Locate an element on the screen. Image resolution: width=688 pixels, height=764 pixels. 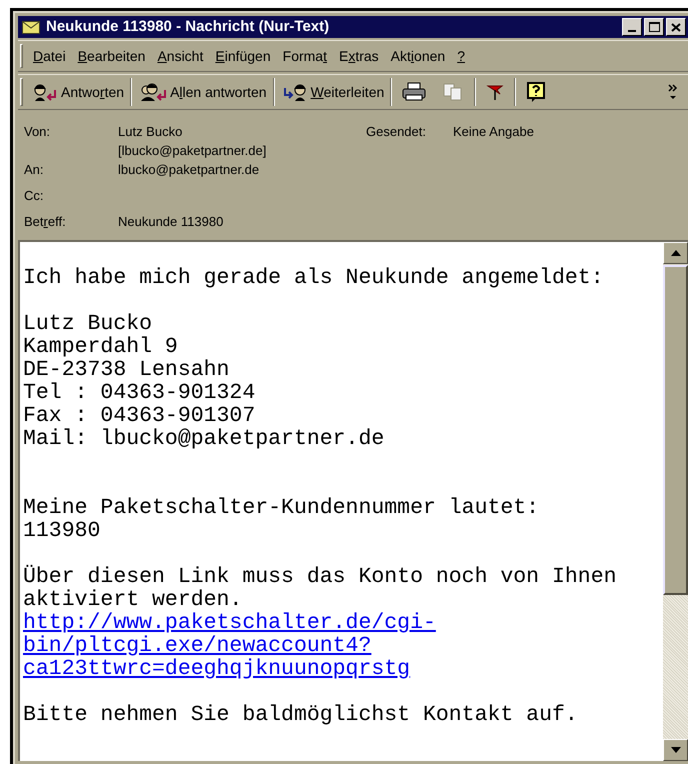
text-line: DE-23738 Lensahn is located at coordinates (126, 370).